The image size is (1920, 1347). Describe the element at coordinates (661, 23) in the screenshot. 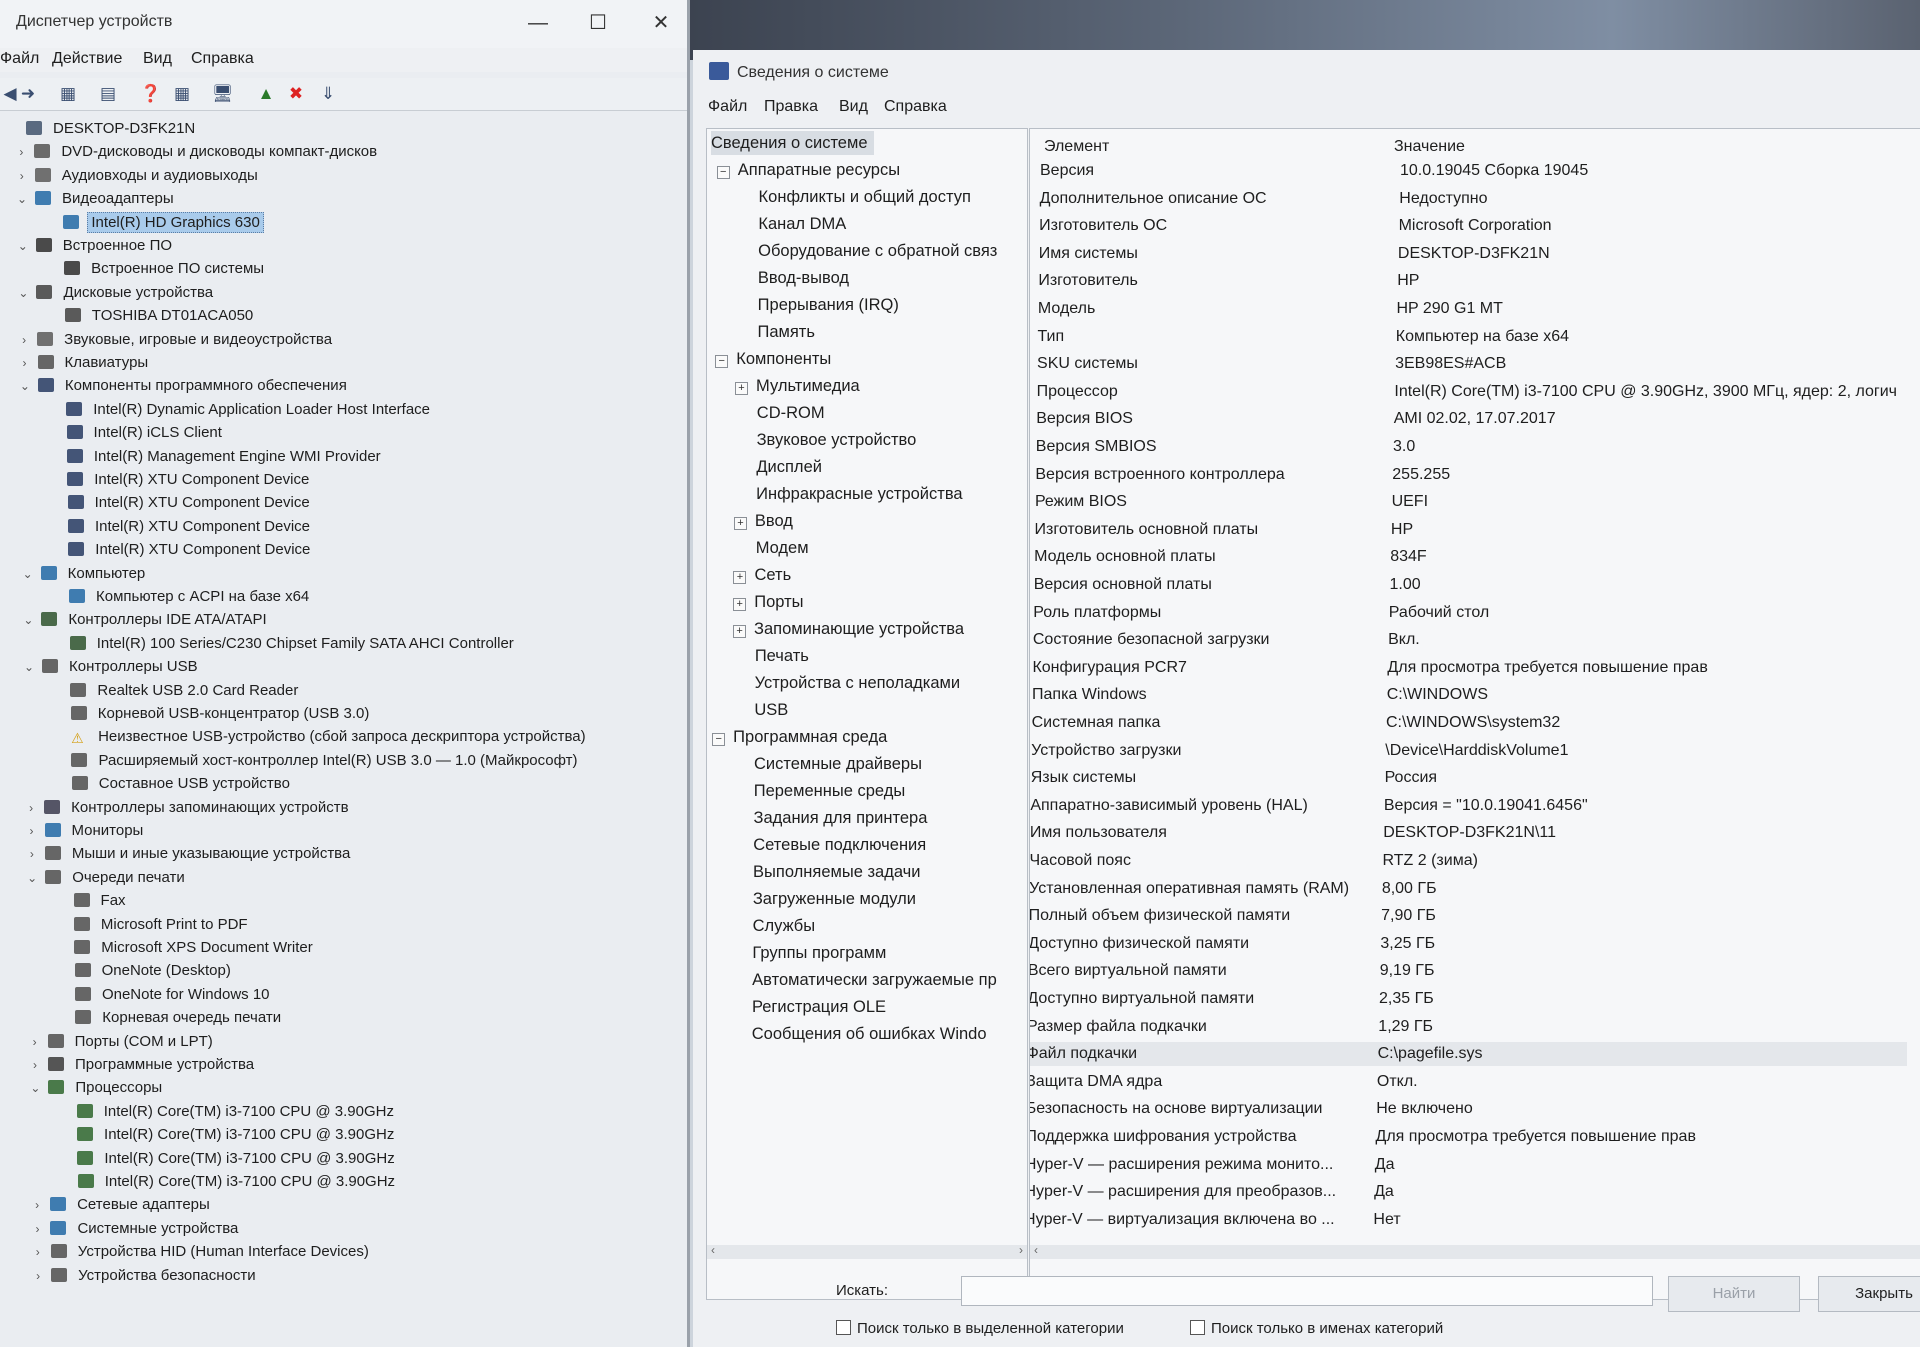

I see `close-icon: ✕` at that location.